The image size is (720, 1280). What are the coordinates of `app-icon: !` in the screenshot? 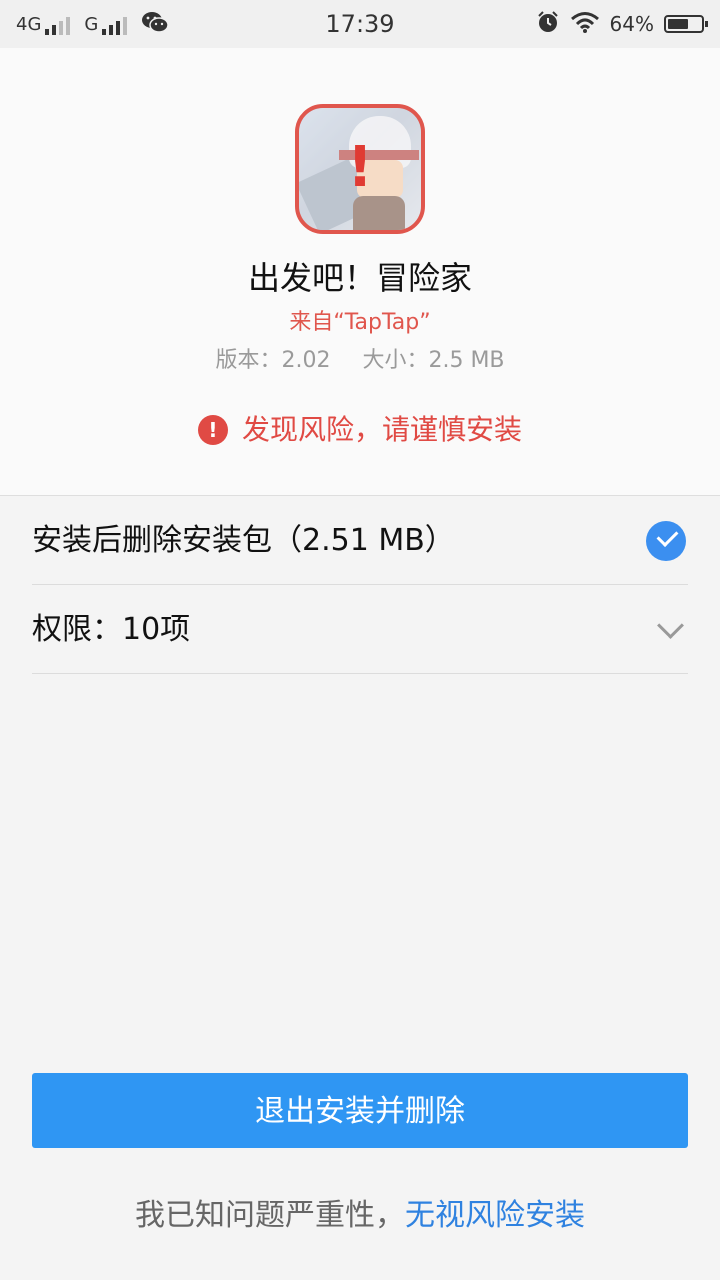 It's located at (360, 169).